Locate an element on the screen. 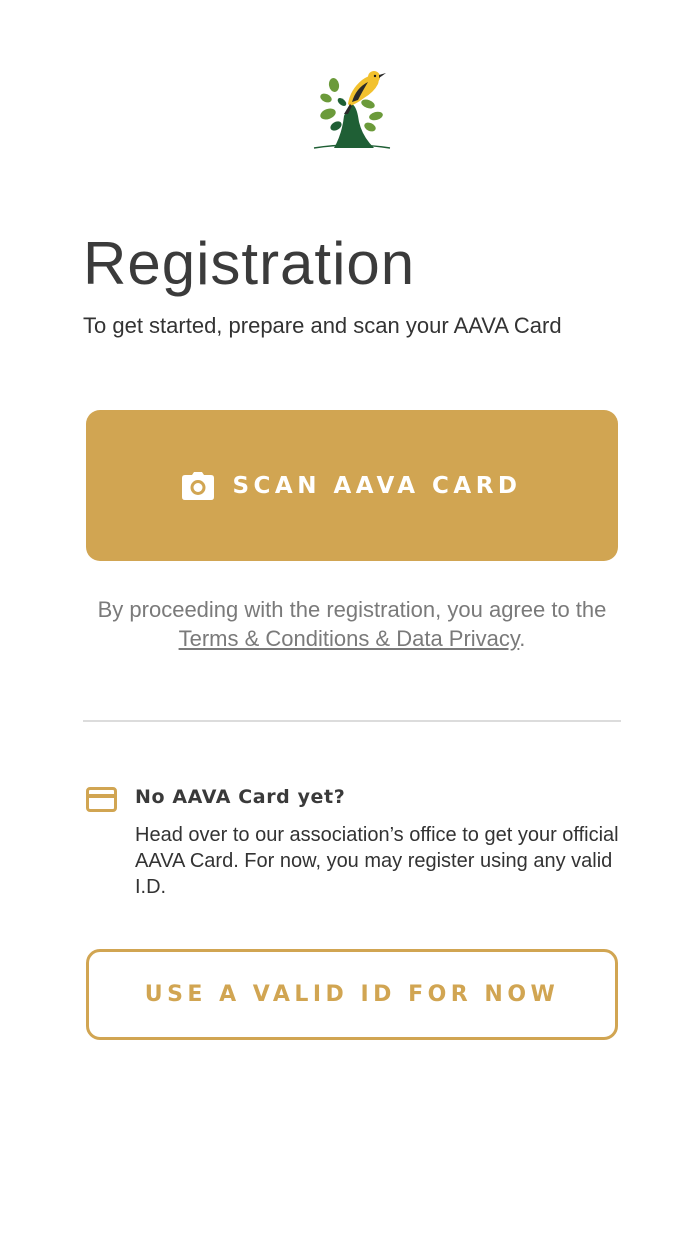  use-valid-id-button: USE A VALID ID FOR NOW is located at coordinates (352, 994).